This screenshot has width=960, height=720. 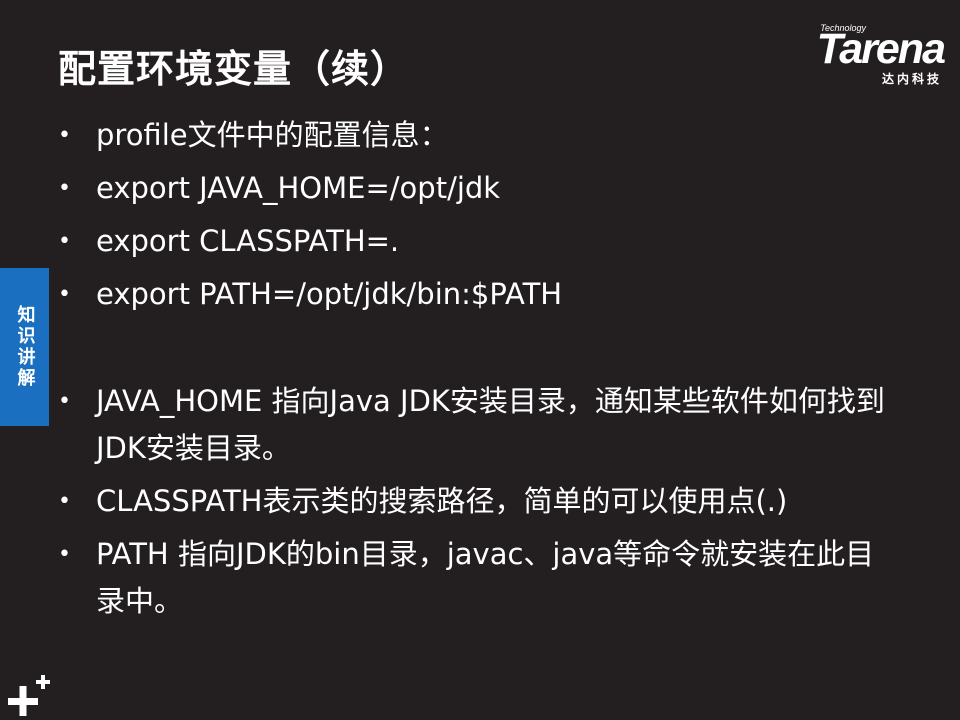 What do you see at coordinates (234, 69) in the screenshot?
I see `slide-title: 配置环境变量（续）` at bounding box center [234, 69].